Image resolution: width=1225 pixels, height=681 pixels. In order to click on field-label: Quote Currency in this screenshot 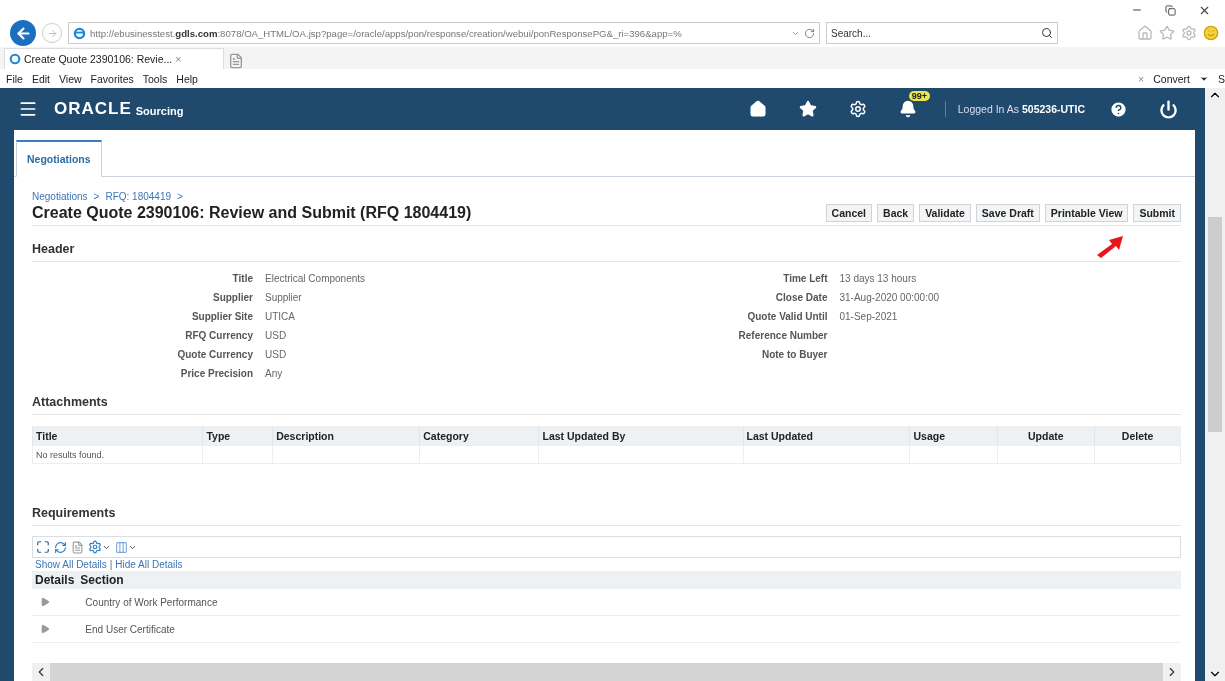, I will do `click(214, 355)`.